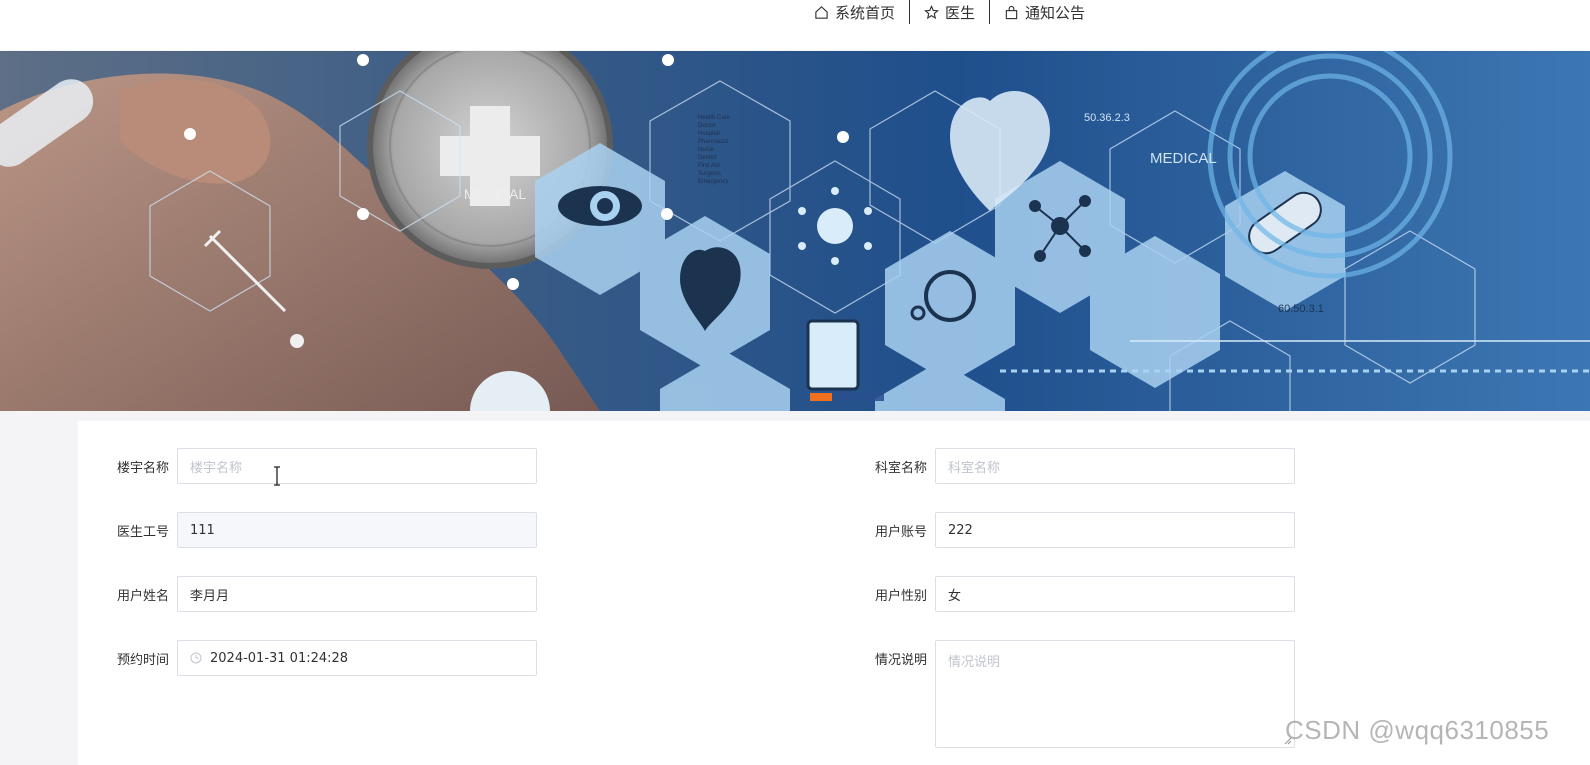 Image resolution: width=1590 pixels, height=765 pixels. Describe the element at coordinates (279, 658) in the screenshot. I see `appointment-time-value: 2024-01-31 01:24:28` at that location.